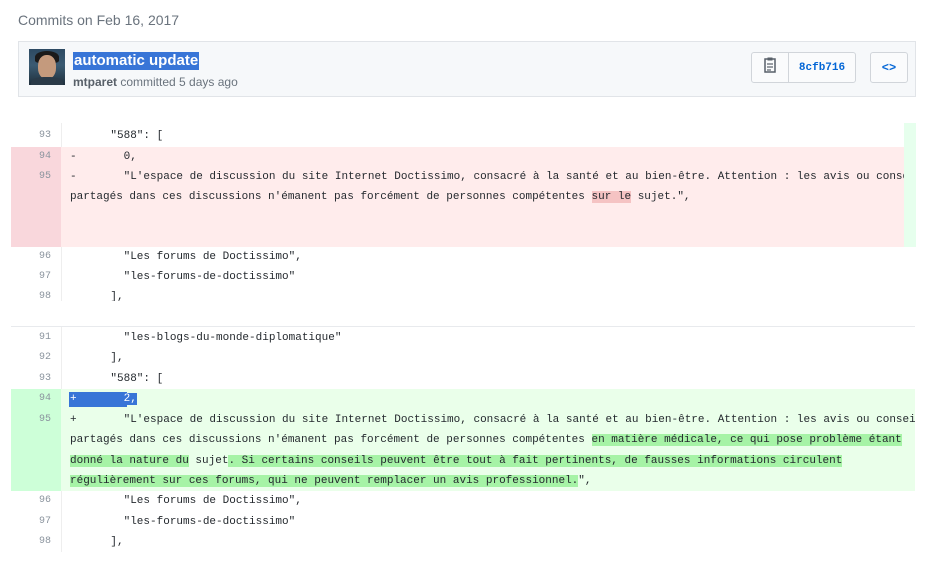 This screenshot has height=562, width=925. I want to click on code-text: "les-blogs-du-monde-diplomatique", so click(213, 338).